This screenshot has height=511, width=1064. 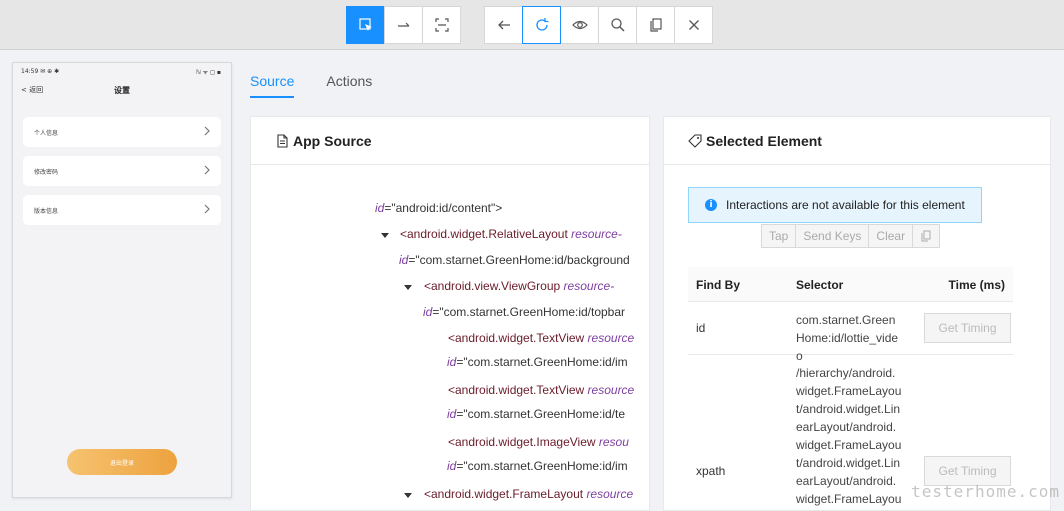 What do you see at coordinates (537, 466) in the screenshot?
I see `source-node-imageview-id: id="com.starnet.GreenHome:id/im` at bounding box center [537, 466].